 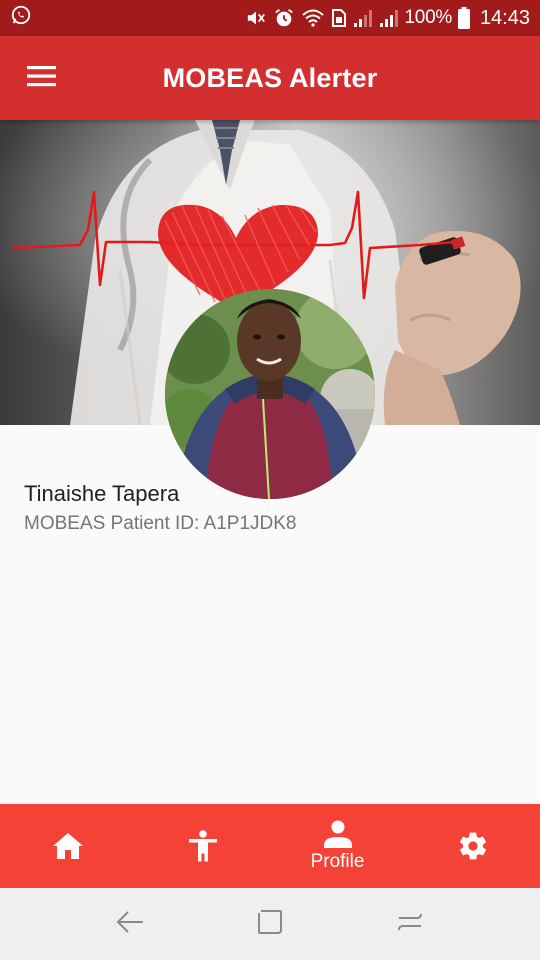 I want to click on sim-icon, so click(x=339, y=18).